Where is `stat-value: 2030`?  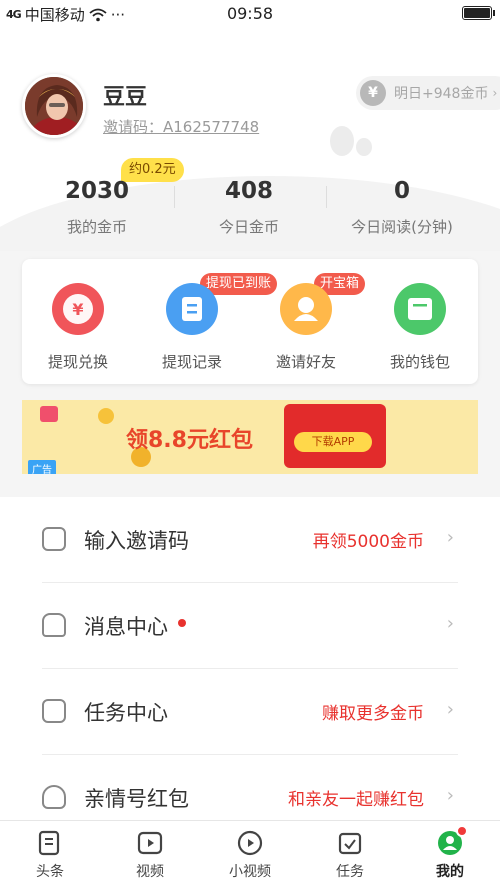 stat-value: 2030 is located at coordinates (96, 191).